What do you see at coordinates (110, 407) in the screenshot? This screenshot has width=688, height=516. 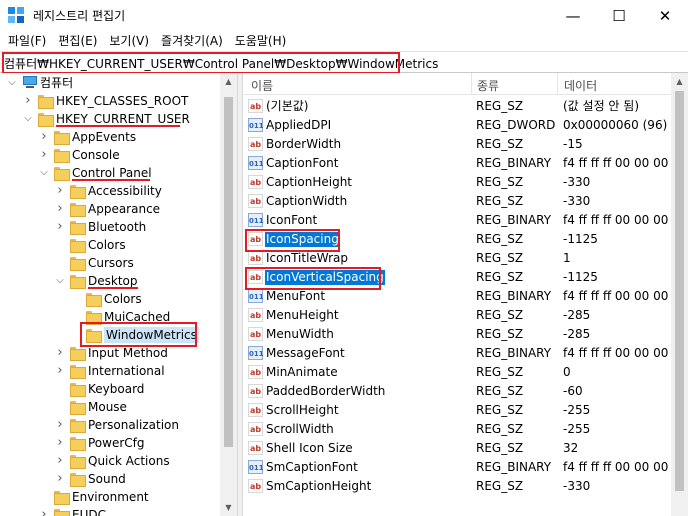 I see `tree-item: Mouse` at bounding box center [110, 407].